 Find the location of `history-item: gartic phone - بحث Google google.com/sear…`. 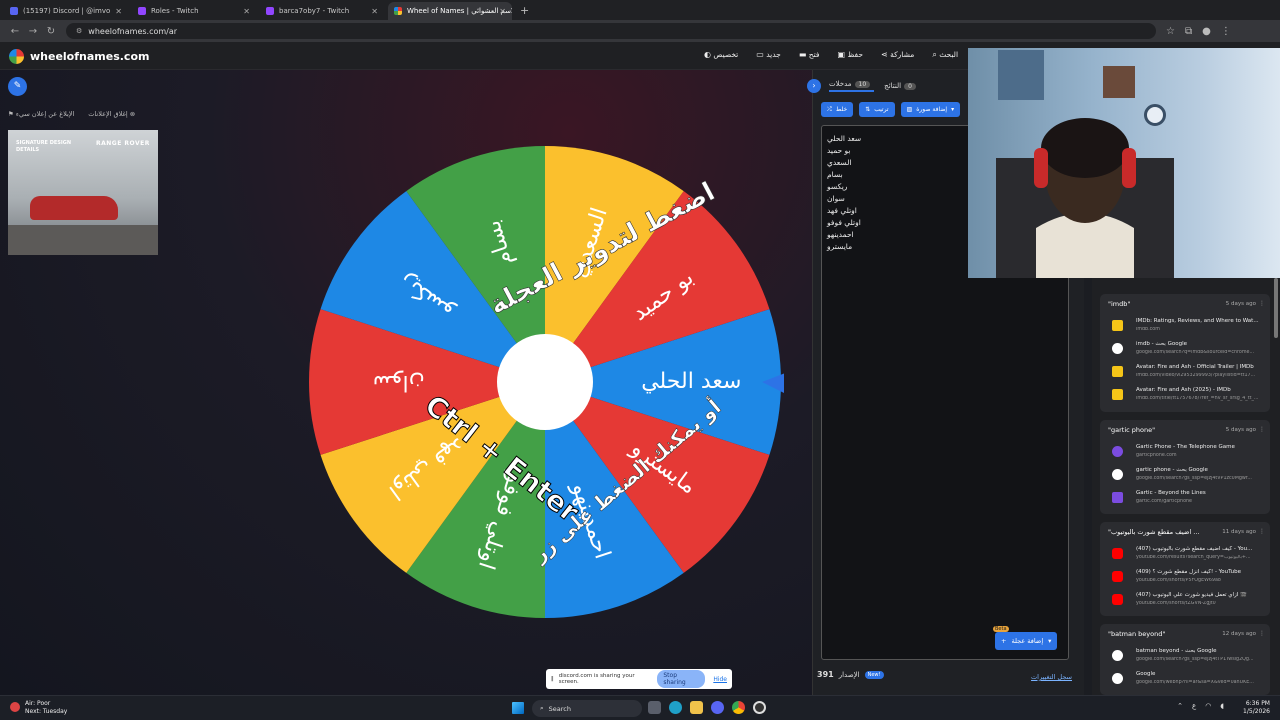

history-item: gartic phone - بحث Google google.com/sear… is located at coordinates (1188, 476).